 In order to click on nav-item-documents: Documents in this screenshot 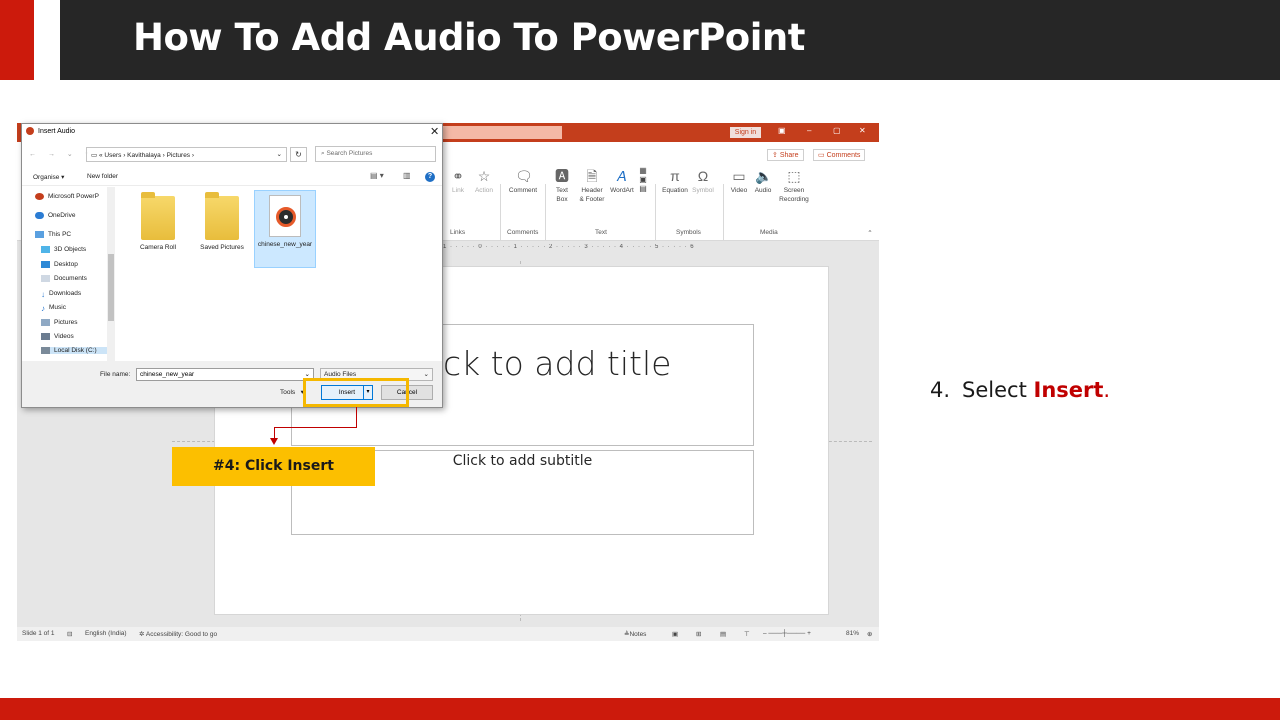, I will do `click(64, 278)`.